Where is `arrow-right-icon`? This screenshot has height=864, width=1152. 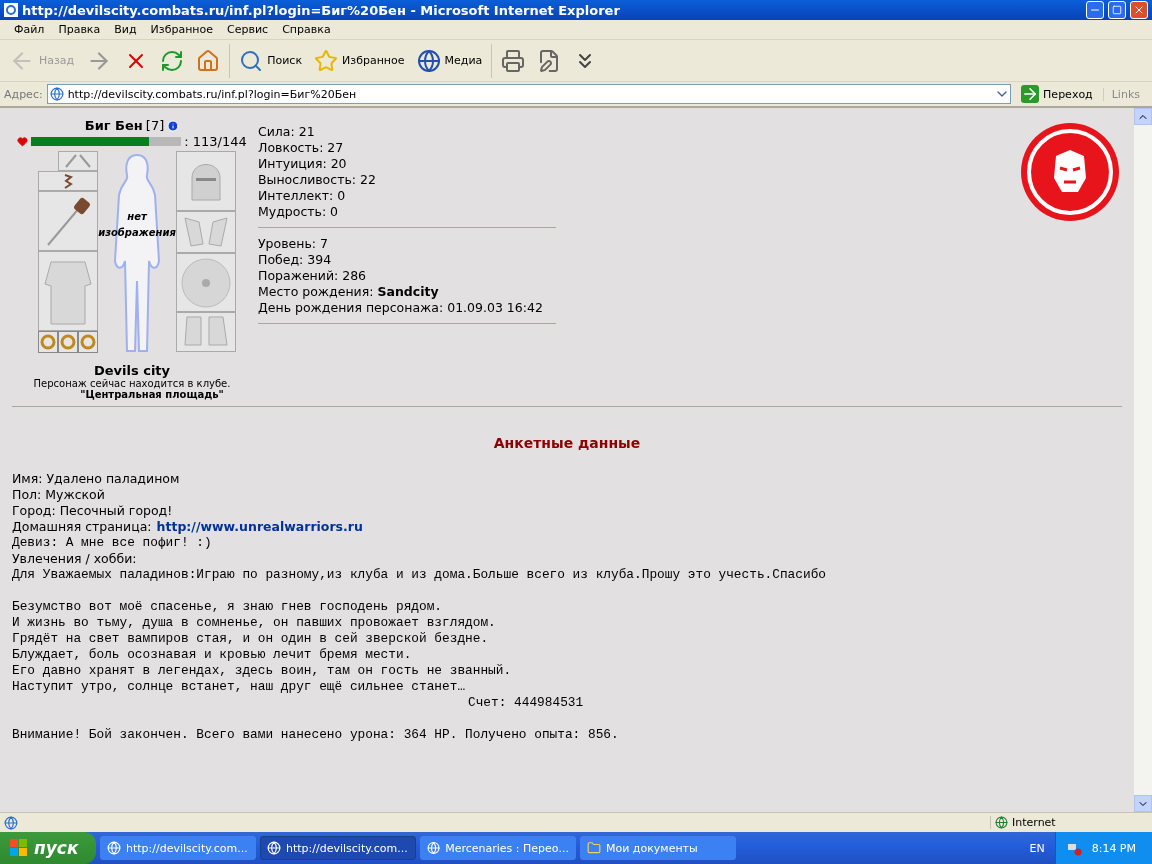 arrow-right-icon is located at coordinates (1030, 94).